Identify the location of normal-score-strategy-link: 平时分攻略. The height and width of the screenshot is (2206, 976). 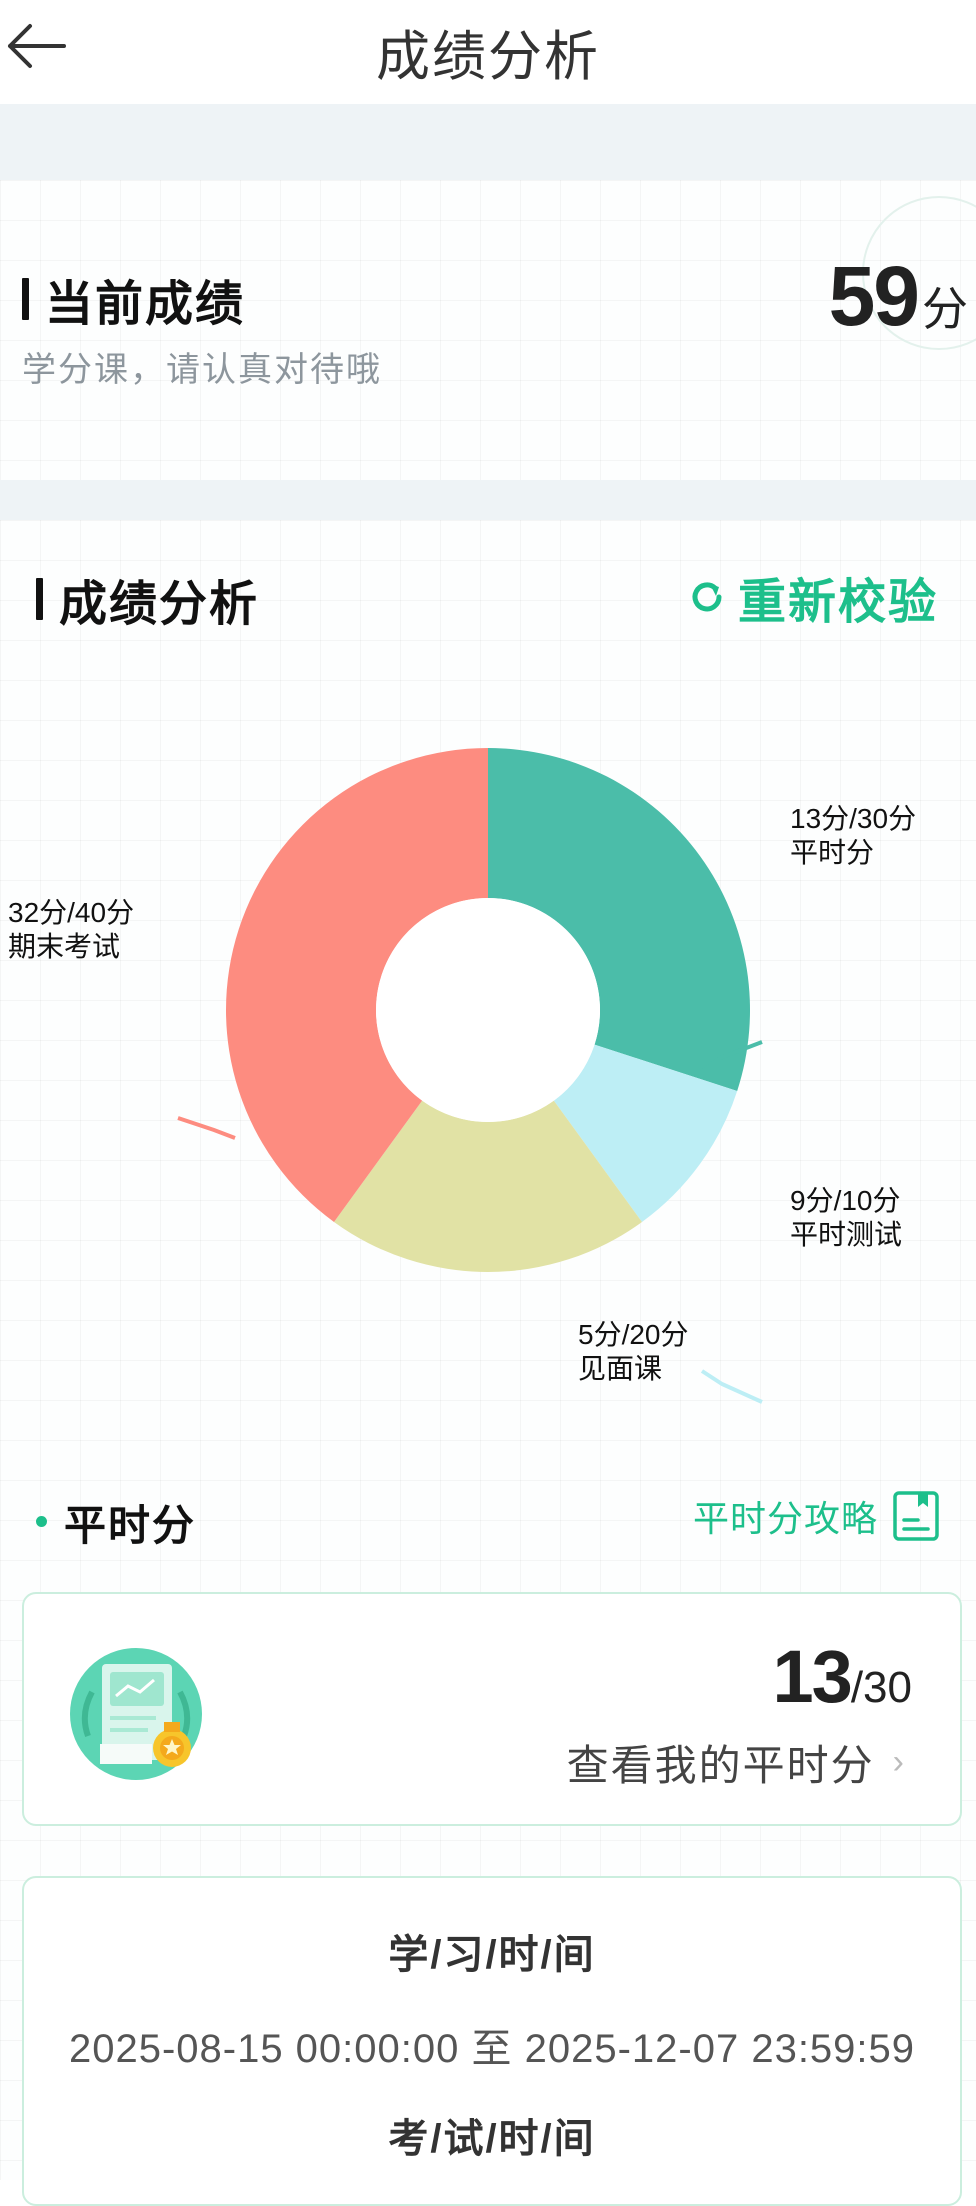
(816, 1516).